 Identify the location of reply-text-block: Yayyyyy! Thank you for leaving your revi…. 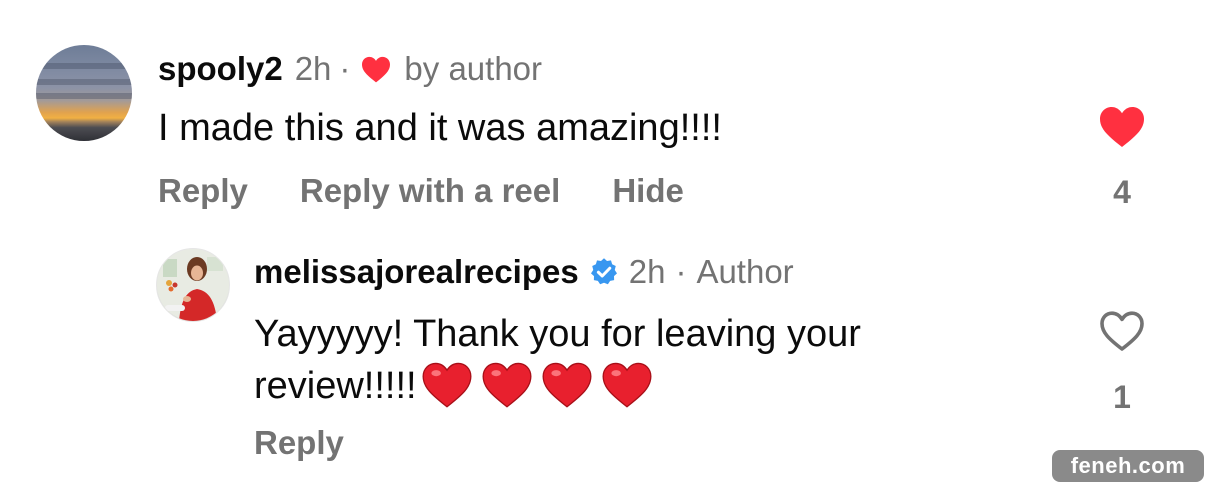
(634, 360).